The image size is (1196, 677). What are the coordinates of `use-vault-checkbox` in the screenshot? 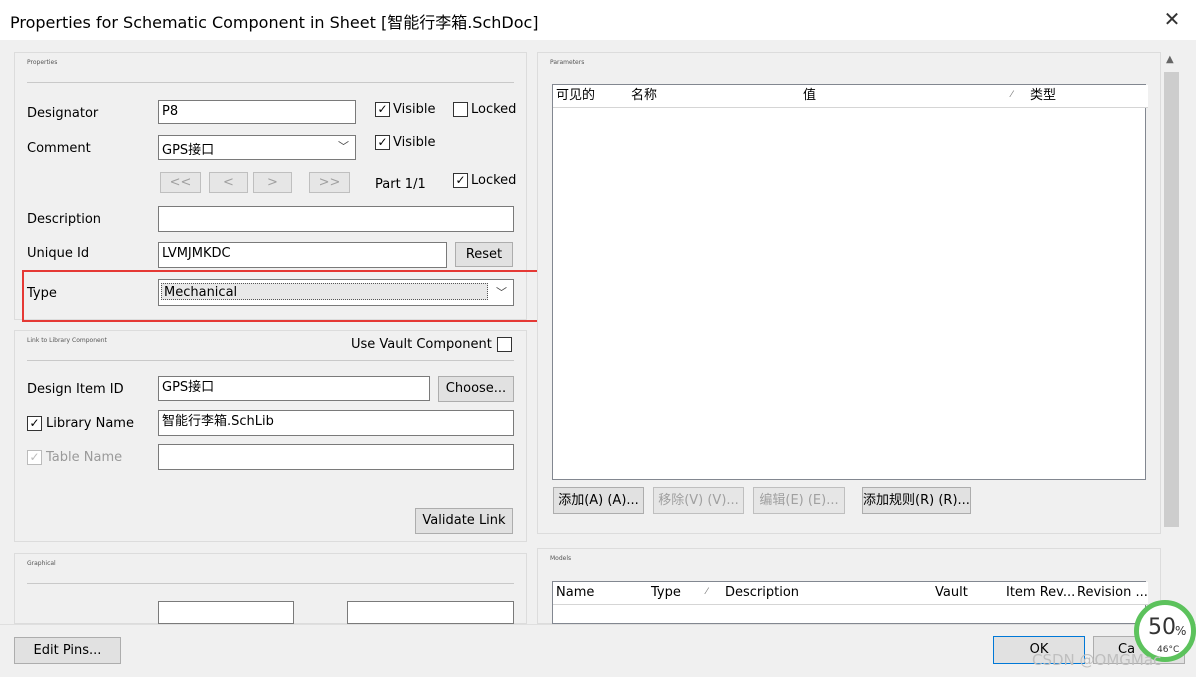 It's located at (504, 344).